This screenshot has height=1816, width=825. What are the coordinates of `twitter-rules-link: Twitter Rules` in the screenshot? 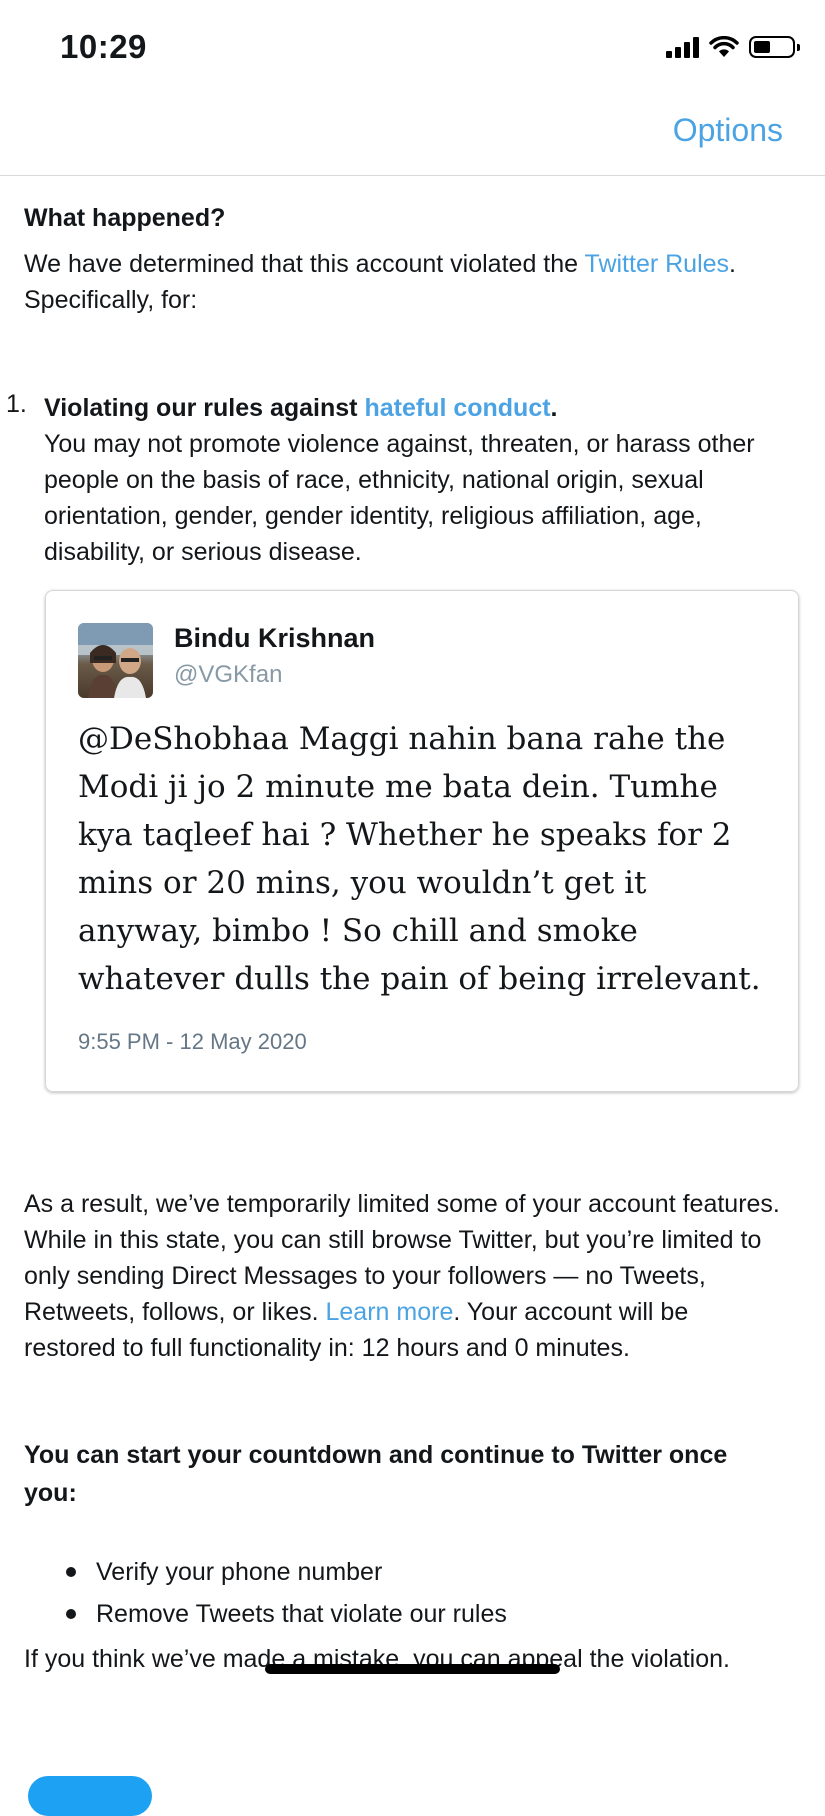 It's located at (657, 264).